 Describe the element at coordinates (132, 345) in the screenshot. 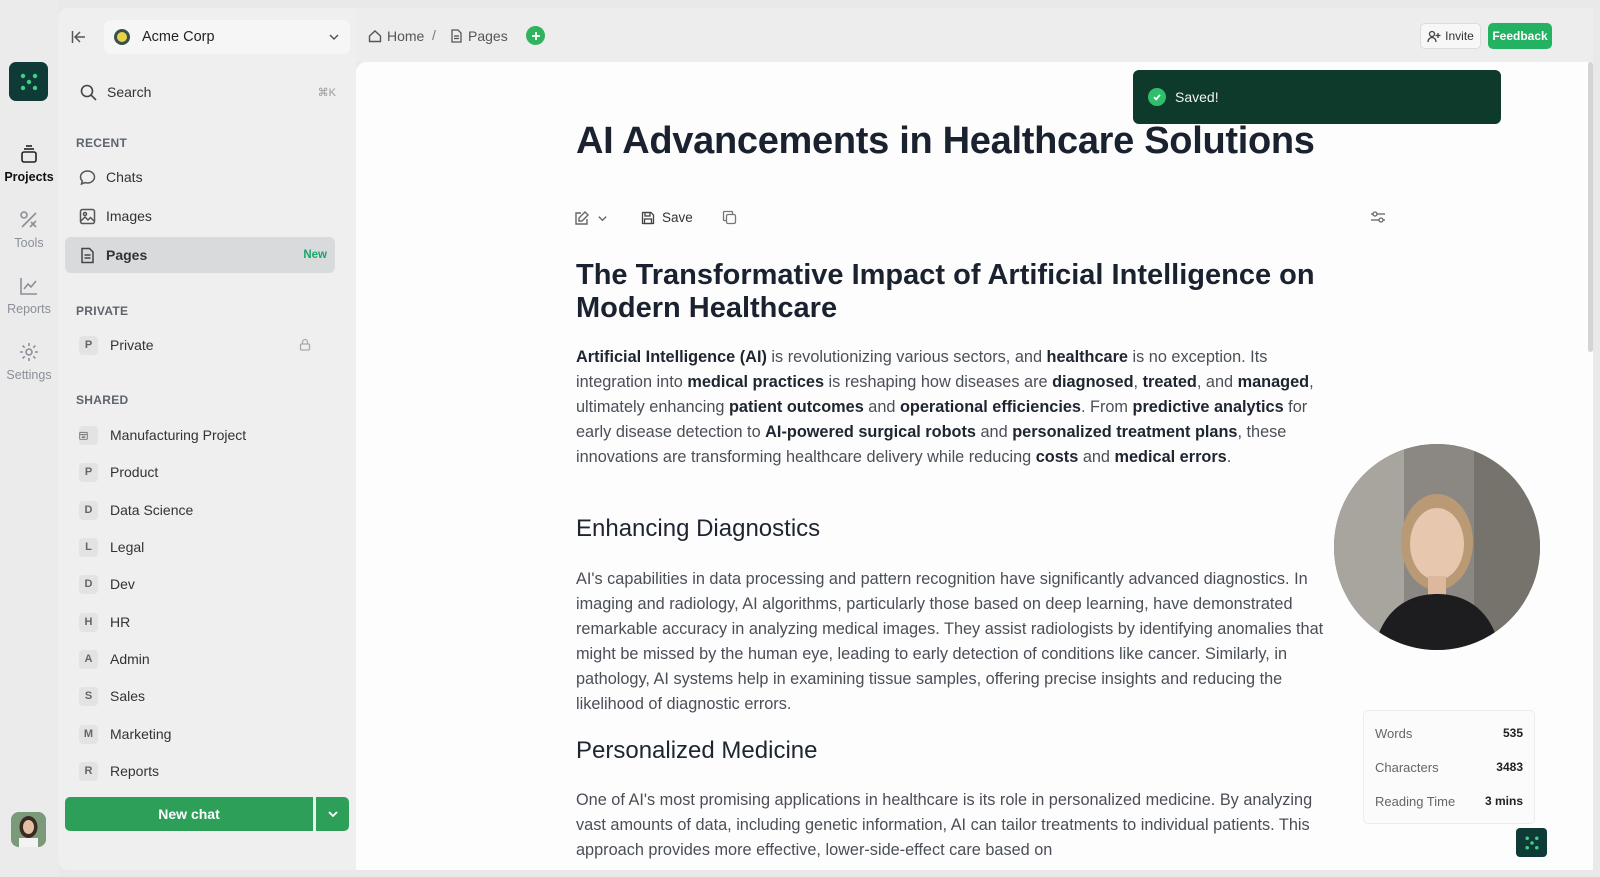

I see `sidebar-item-label: Private` at that location.